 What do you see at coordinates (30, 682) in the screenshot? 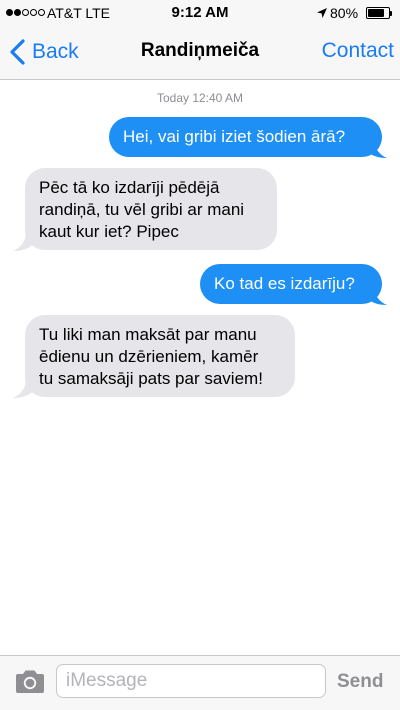
I see `camera-icon` at bounding box center [30, 682].